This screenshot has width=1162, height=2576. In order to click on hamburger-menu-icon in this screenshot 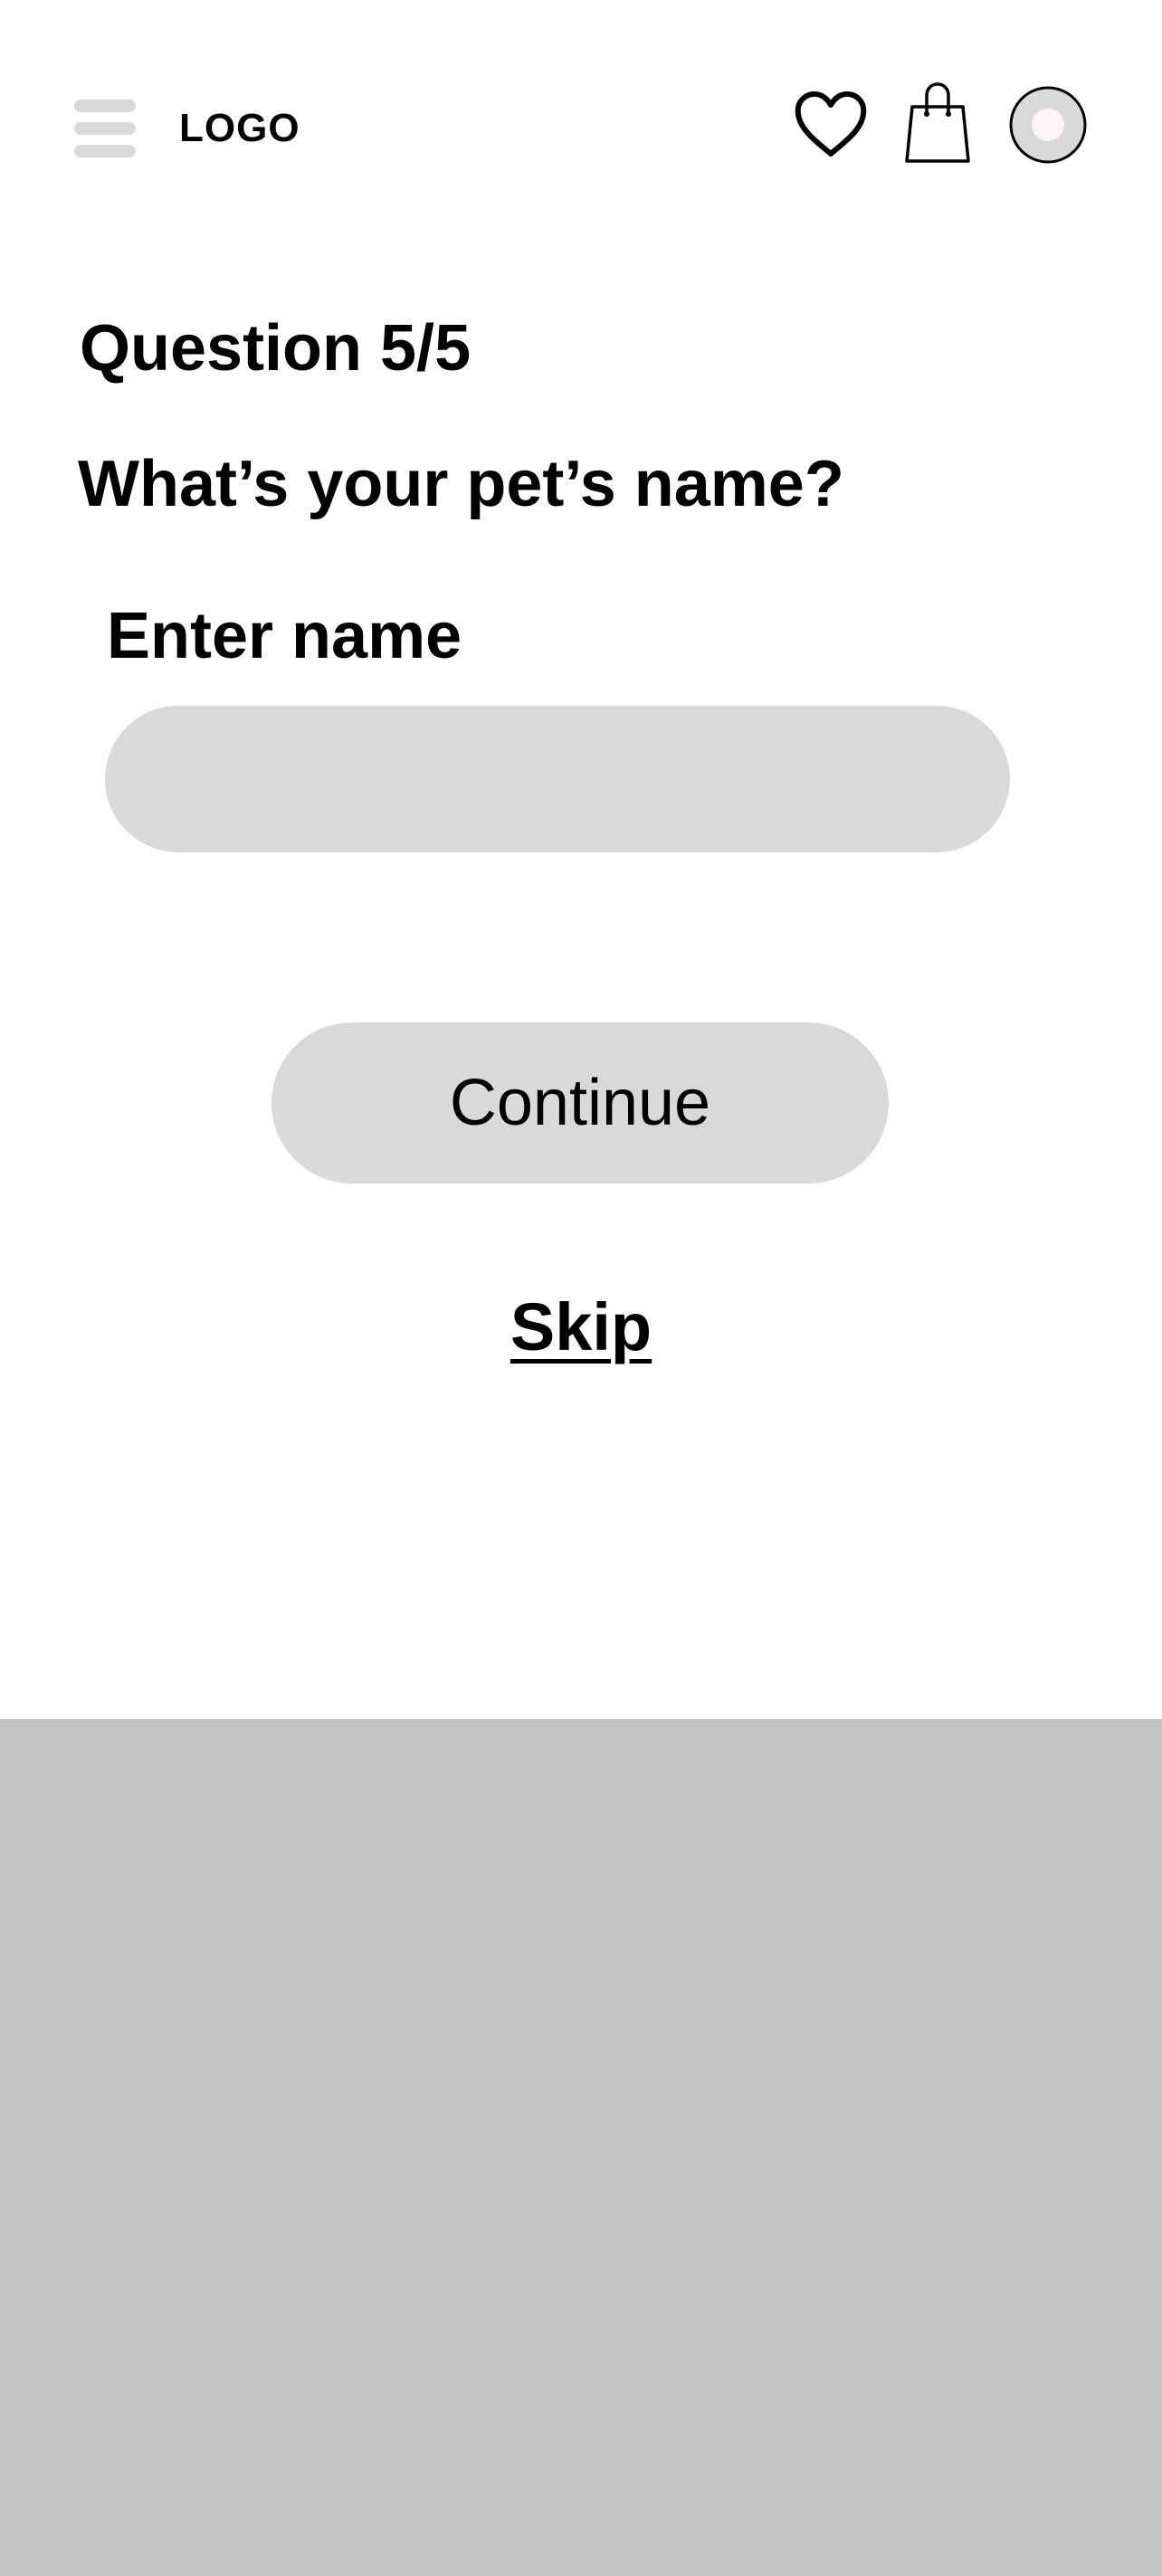, I will do `click(105, 128)`.